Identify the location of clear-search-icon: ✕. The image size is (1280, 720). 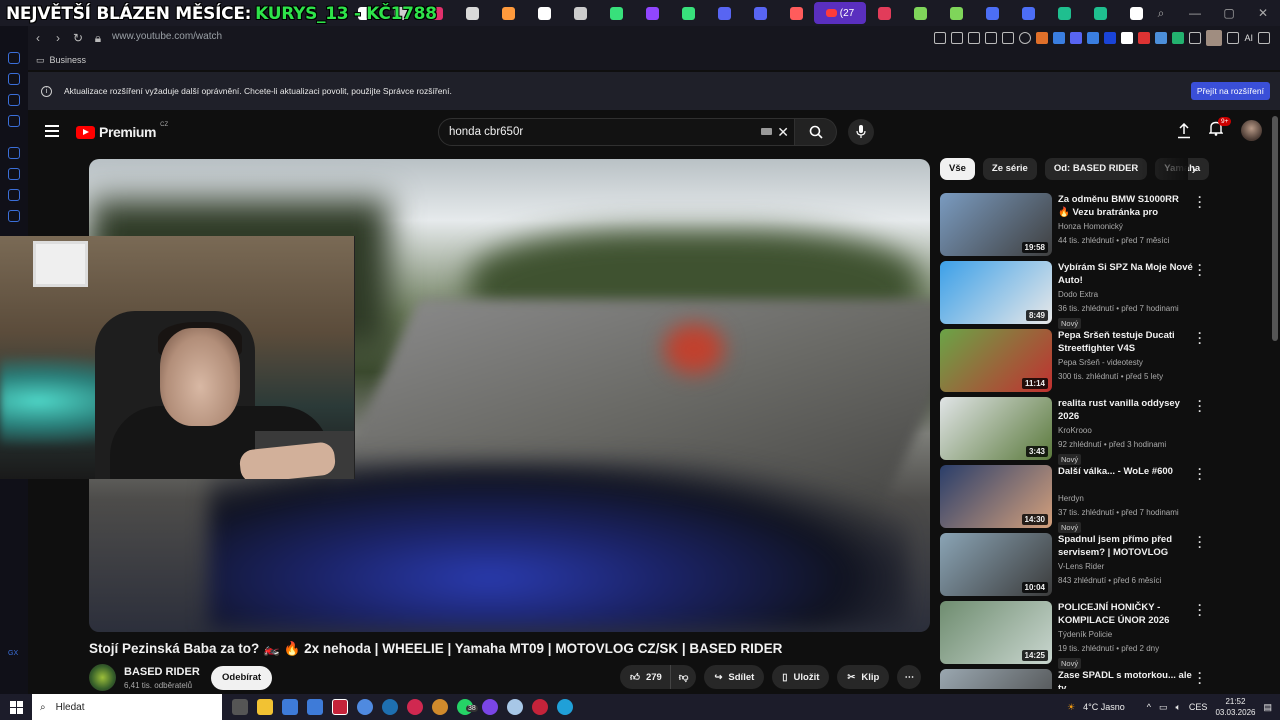
(783, 132).